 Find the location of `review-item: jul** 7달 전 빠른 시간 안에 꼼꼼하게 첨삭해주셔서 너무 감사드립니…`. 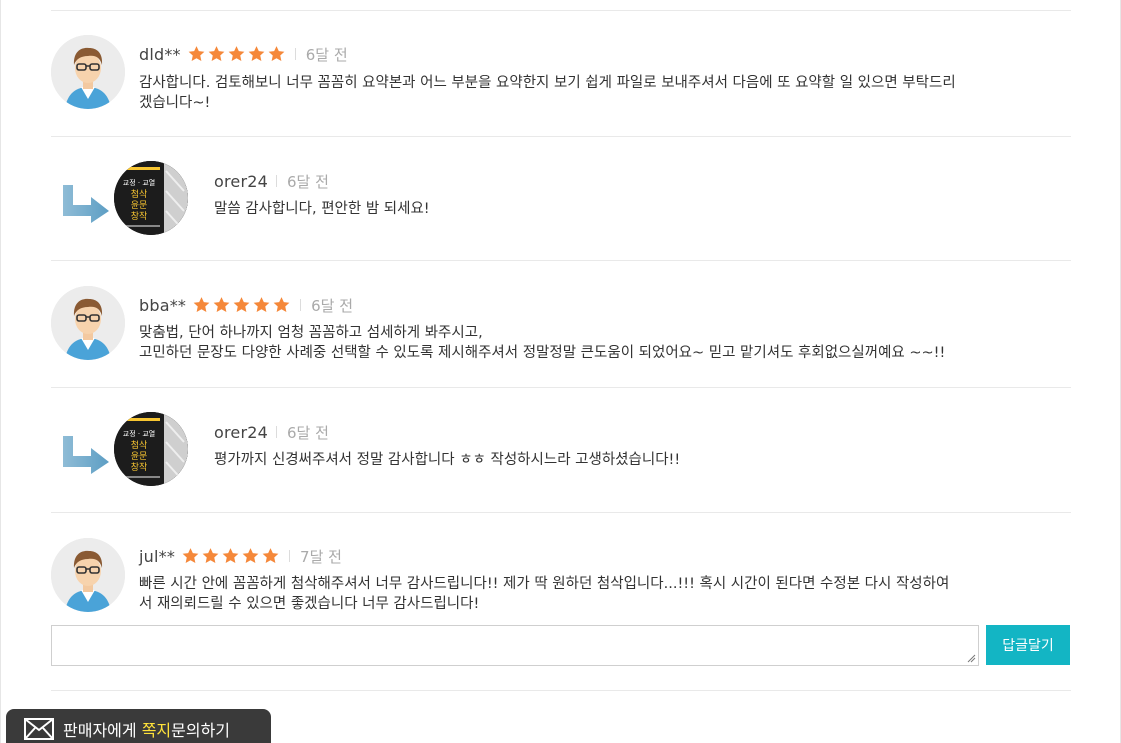

review-item: jul** 7달 전 빠른 시간 안에 꼼꼼하게 첨삭해주셔서 너무 감사드립니… is located at coordinates (561, 578).